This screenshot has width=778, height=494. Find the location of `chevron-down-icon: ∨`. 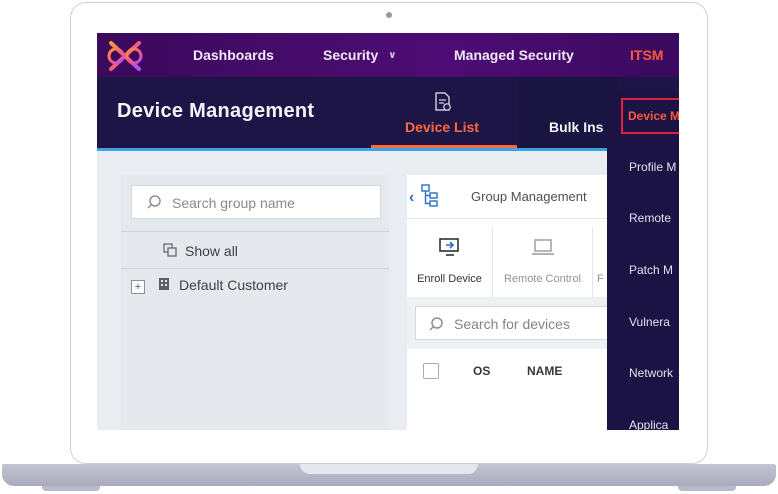

chevron-down-icon: ∨ is located at coordinates (392, 55).